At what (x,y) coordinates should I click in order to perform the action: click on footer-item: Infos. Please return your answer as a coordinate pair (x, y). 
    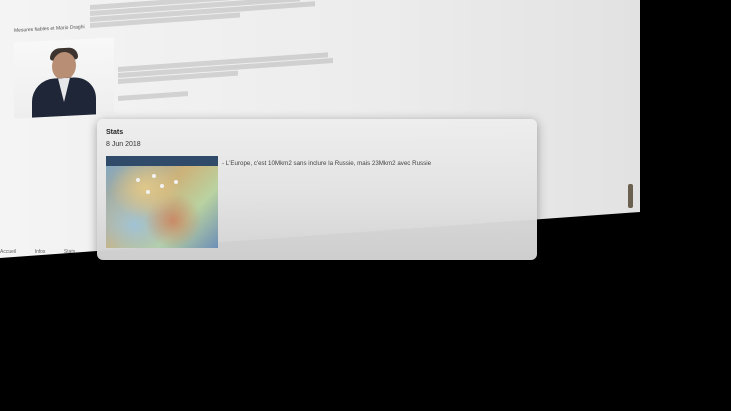
    Looking at the image, I should click on (40, 252).